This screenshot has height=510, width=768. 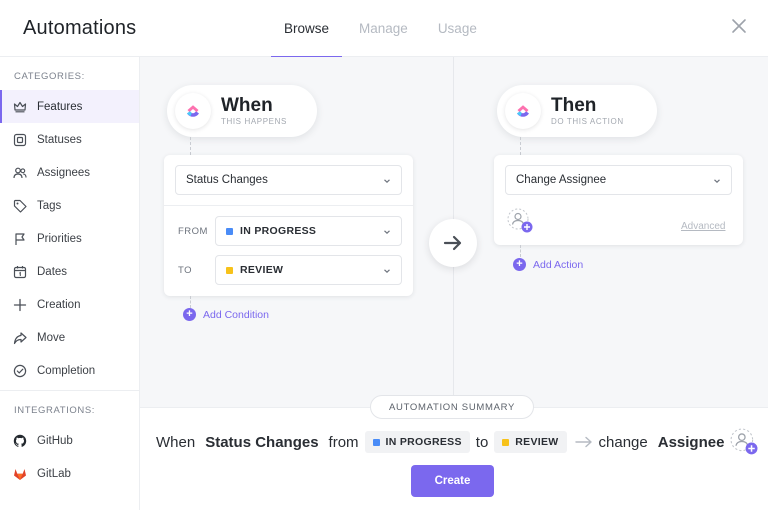 I want to click on to-status-value: REVIEW, so click(x=262, y=270).